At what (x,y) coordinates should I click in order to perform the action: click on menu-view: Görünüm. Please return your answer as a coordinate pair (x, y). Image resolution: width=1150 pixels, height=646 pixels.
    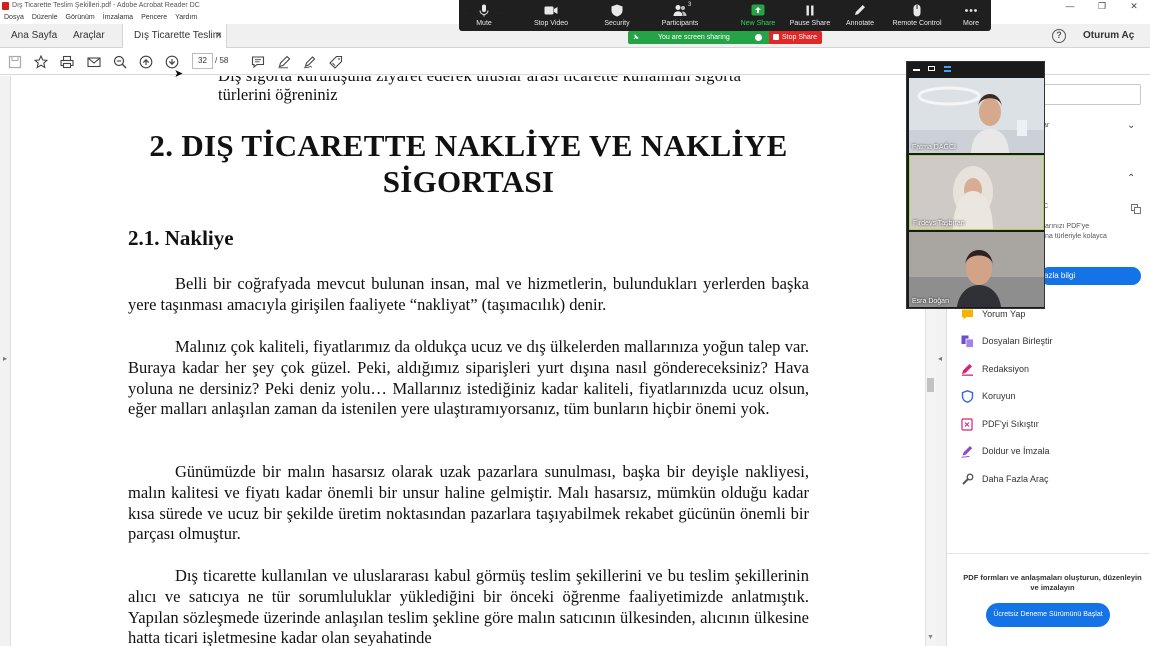
    Looking at the image, I should click on (80, 18).